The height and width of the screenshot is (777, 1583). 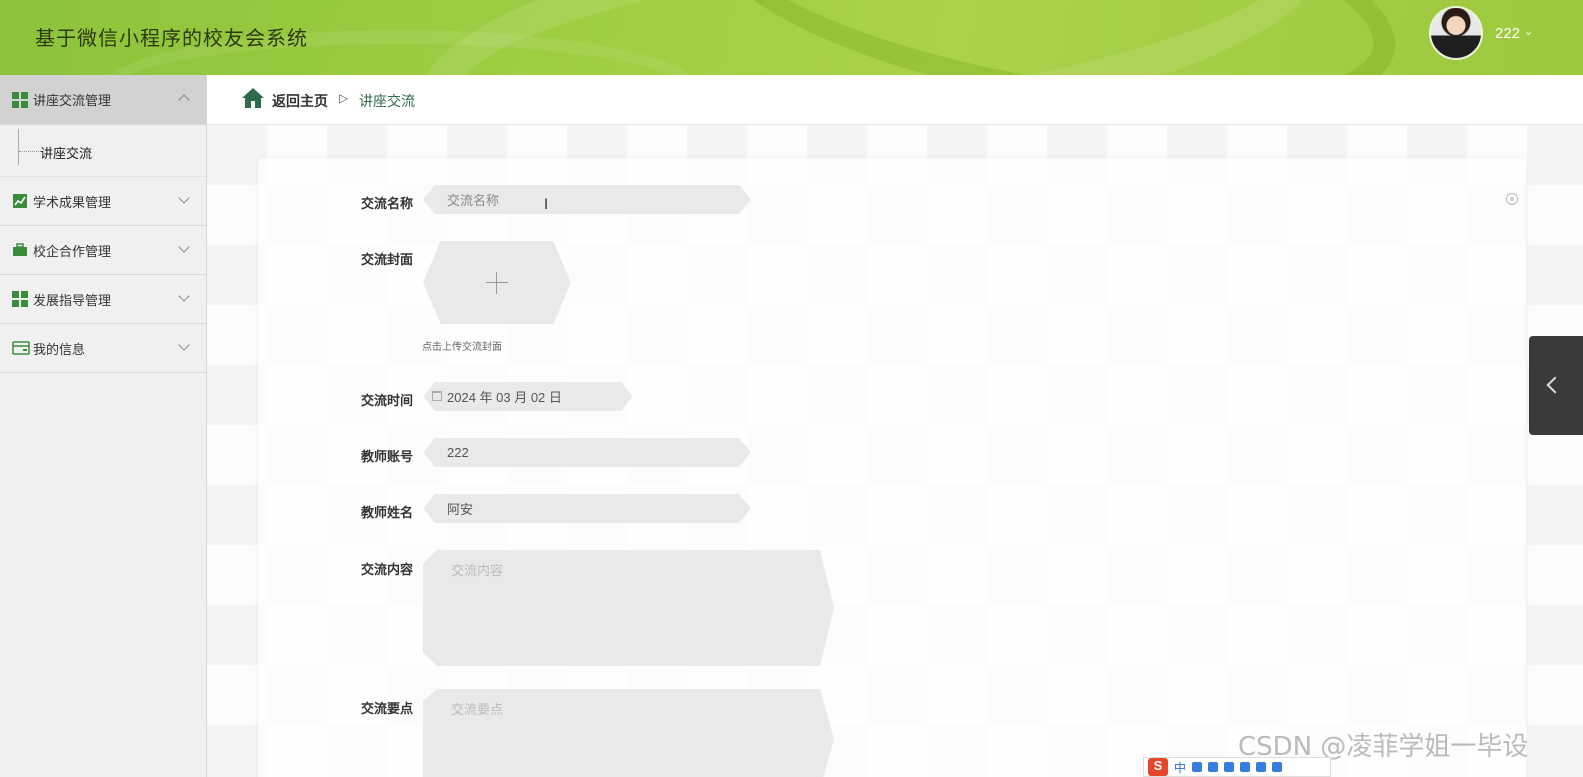 What do you see at coordinates (1237, 767) in the screenshot?
I see `ime-toolbar: S 中` at bounding box center [1237, 767].